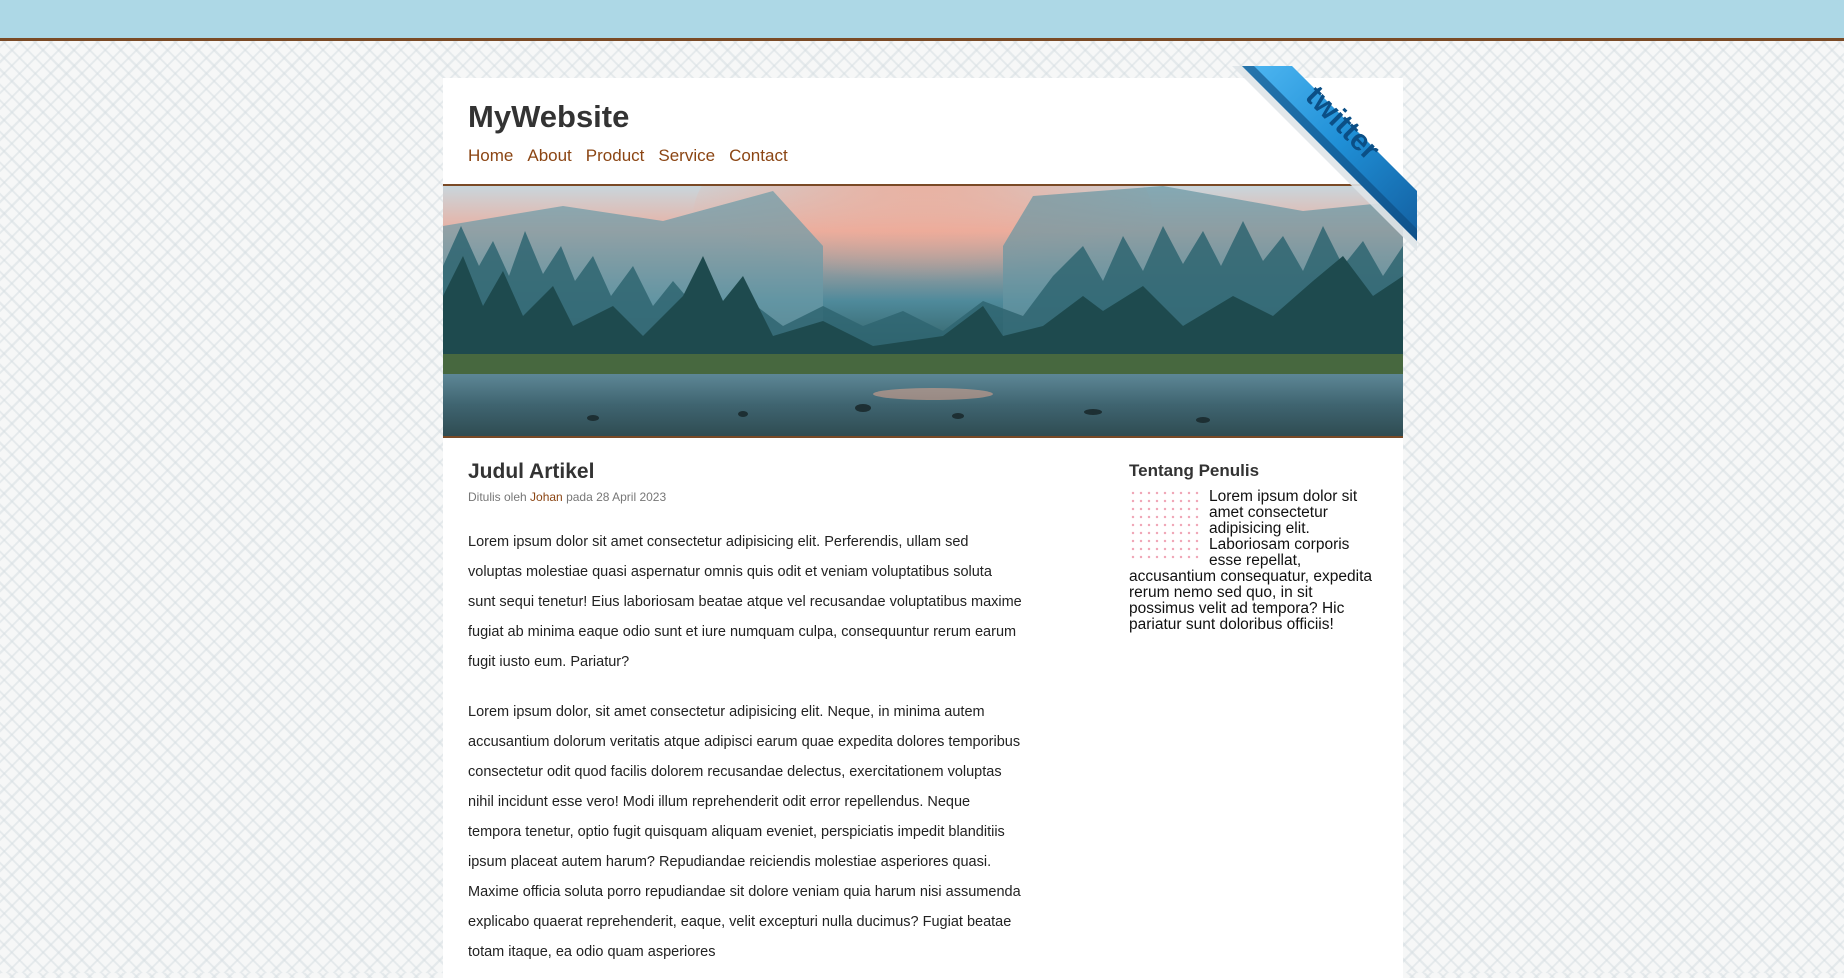 This screenshot has width=1844, height=978. I want to click on meta-date: pada 28 April 2023, so click(614, 497).